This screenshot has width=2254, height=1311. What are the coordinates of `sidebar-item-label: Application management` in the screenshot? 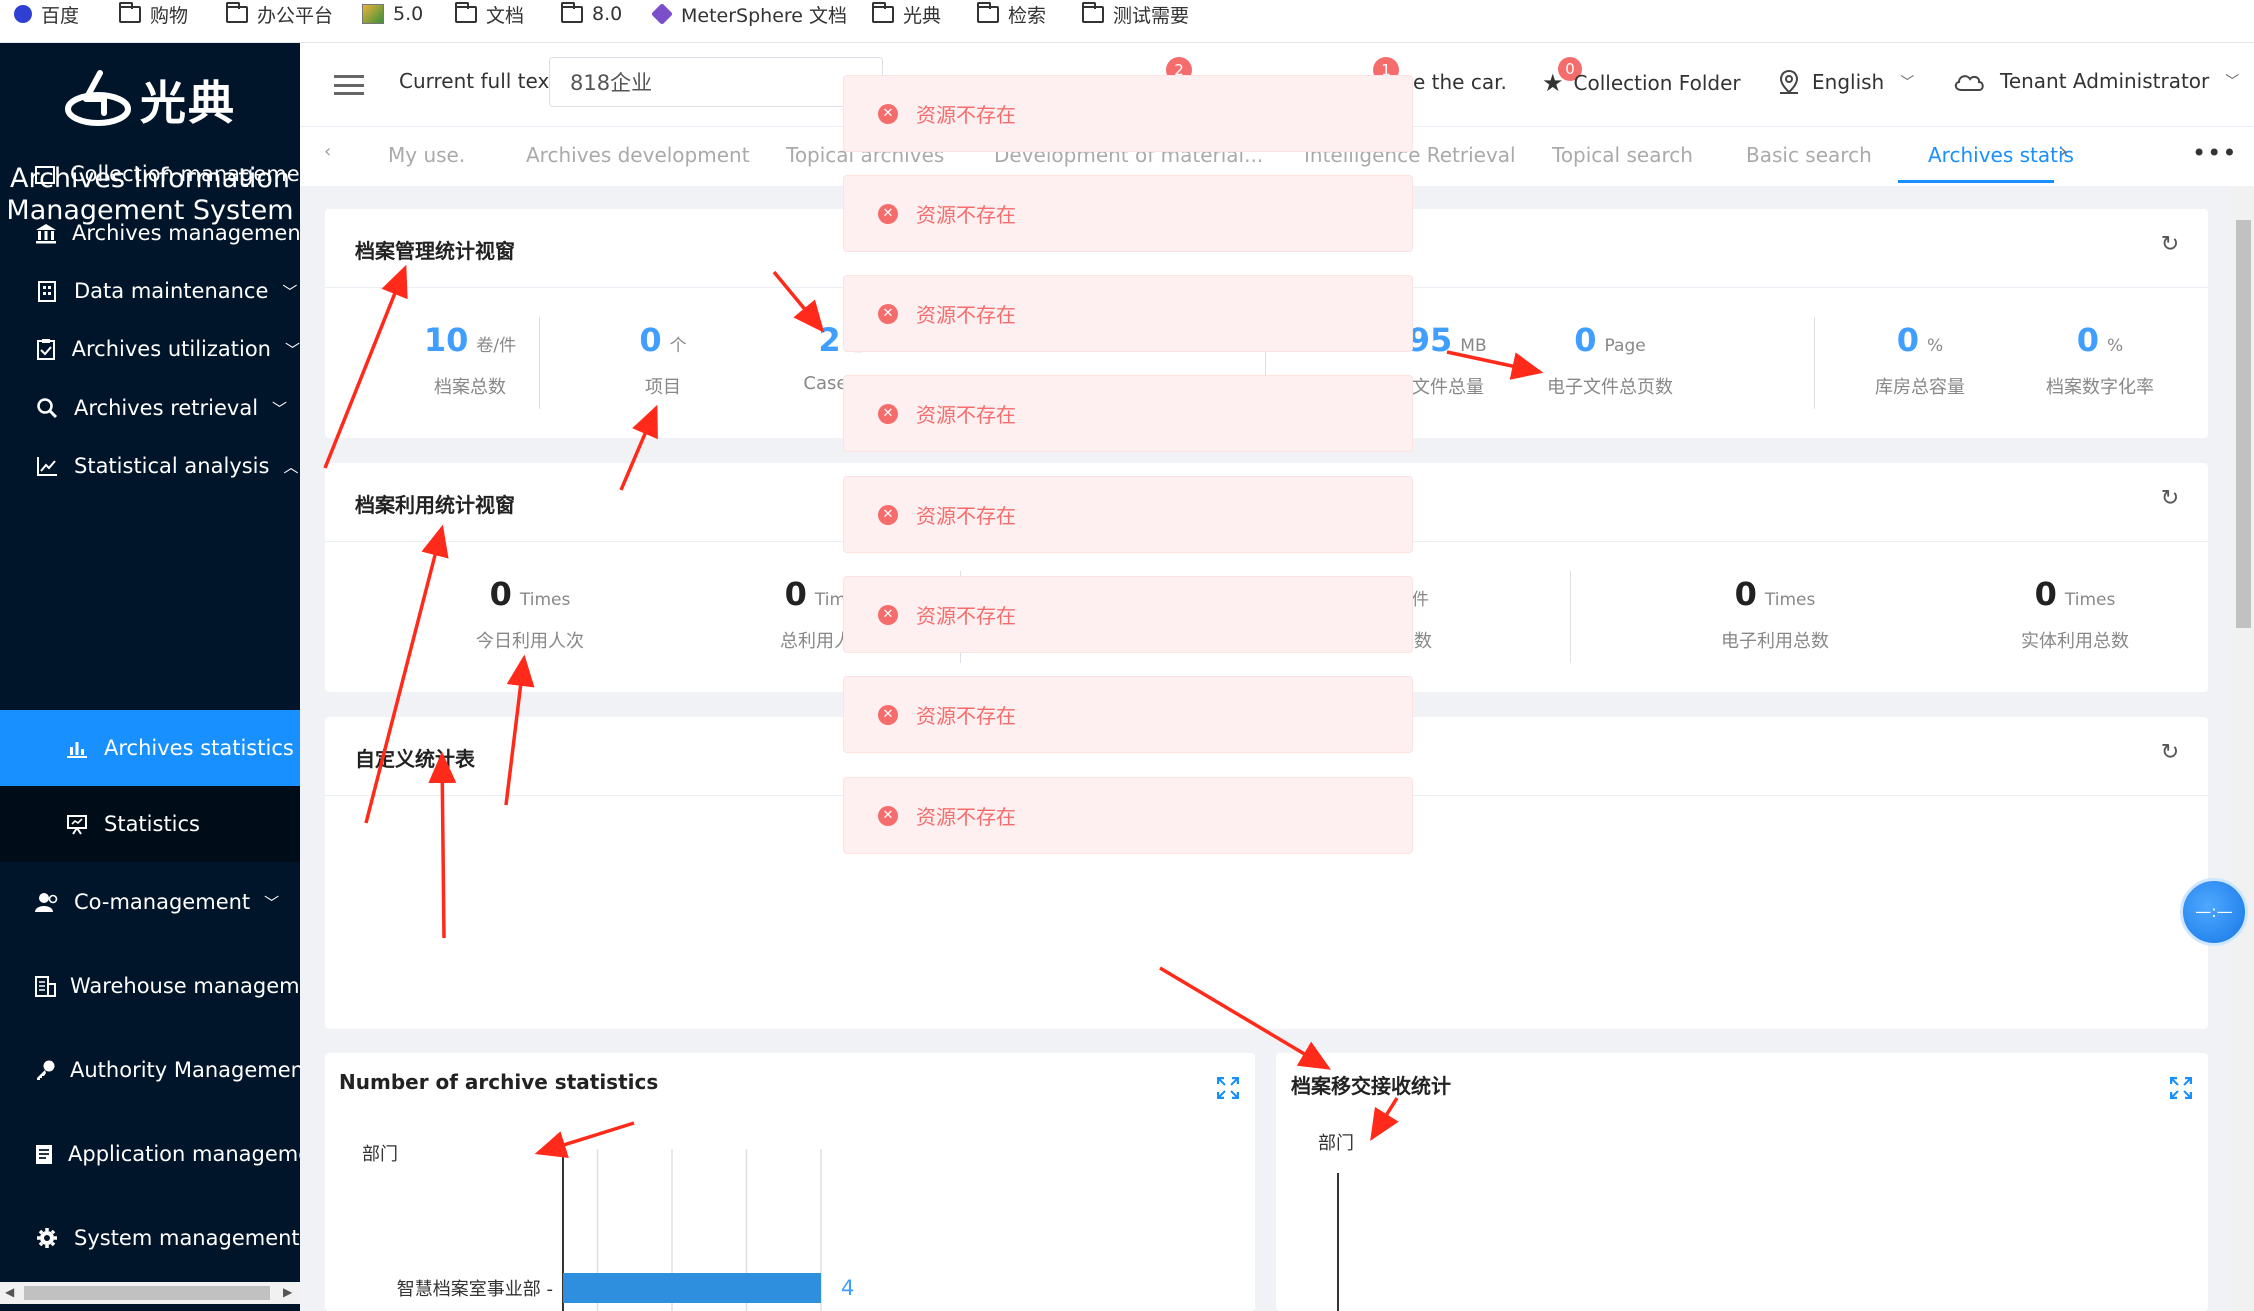 It's located at (184, 1154).